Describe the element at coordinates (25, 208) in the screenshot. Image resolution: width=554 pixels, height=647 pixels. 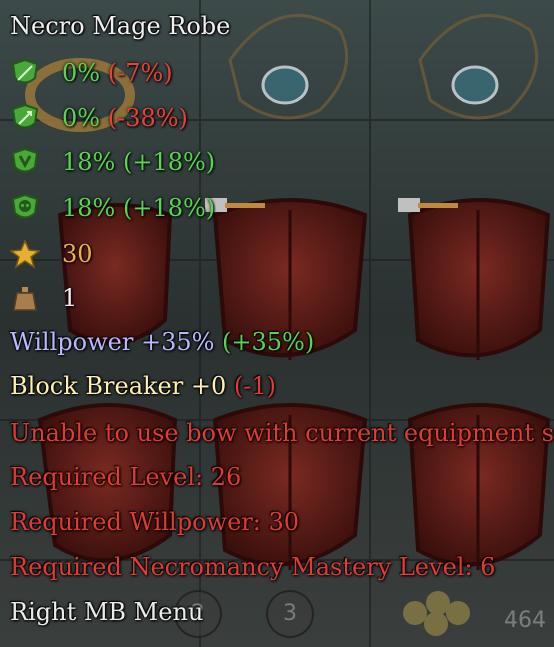
I see `skull-shield-icon` at that location.